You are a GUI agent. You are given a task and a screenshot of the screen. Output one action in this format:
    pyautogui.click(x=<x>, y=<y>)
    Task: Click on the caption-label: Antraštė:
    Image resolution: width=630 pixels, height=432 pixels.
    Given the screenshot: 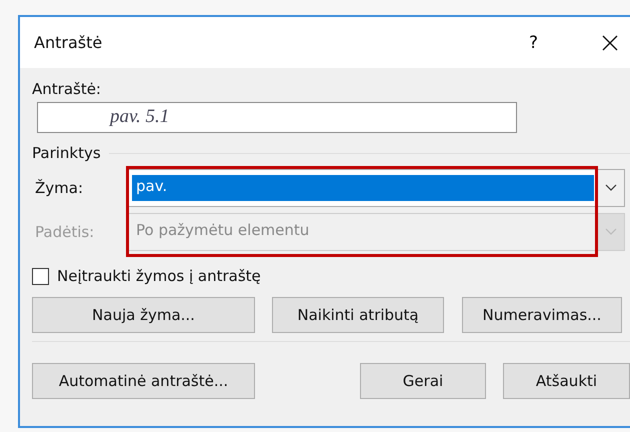 What is the action you would take?
    pyautogui.click(x=67, y=90)
    